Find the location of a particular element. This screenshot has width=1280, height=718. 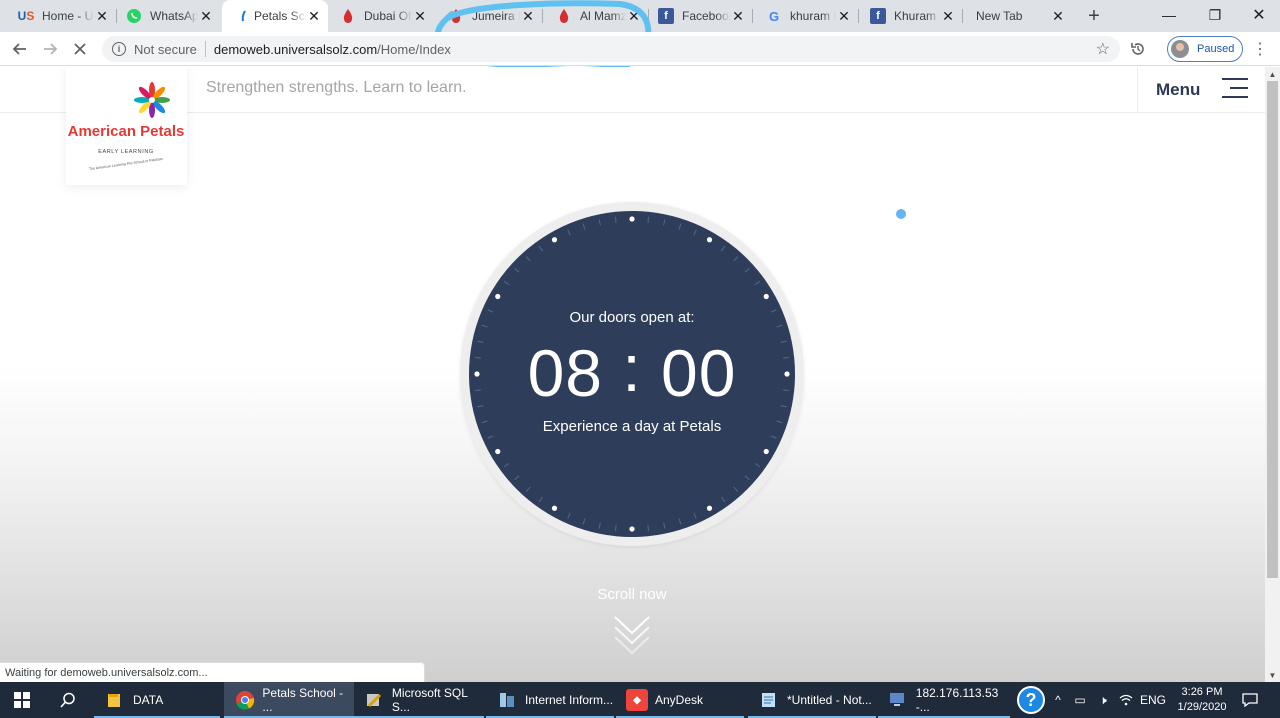

search-button is located at coordinates (68, 700).